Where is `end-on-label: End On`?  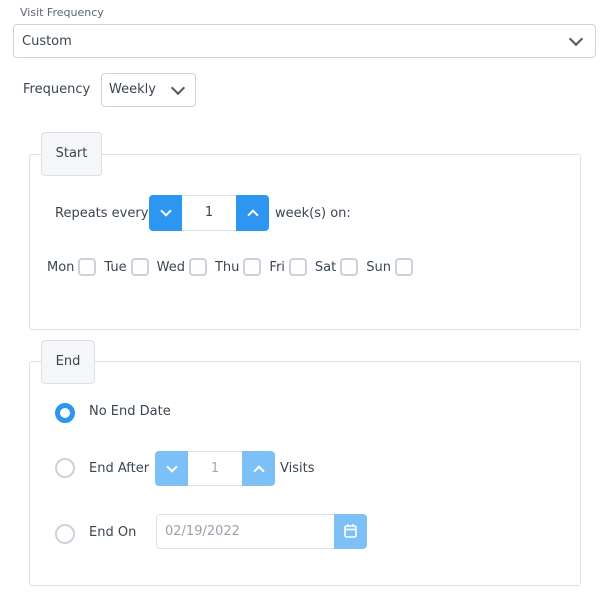
end-on-label: End On is located at coordinates (113, 532).